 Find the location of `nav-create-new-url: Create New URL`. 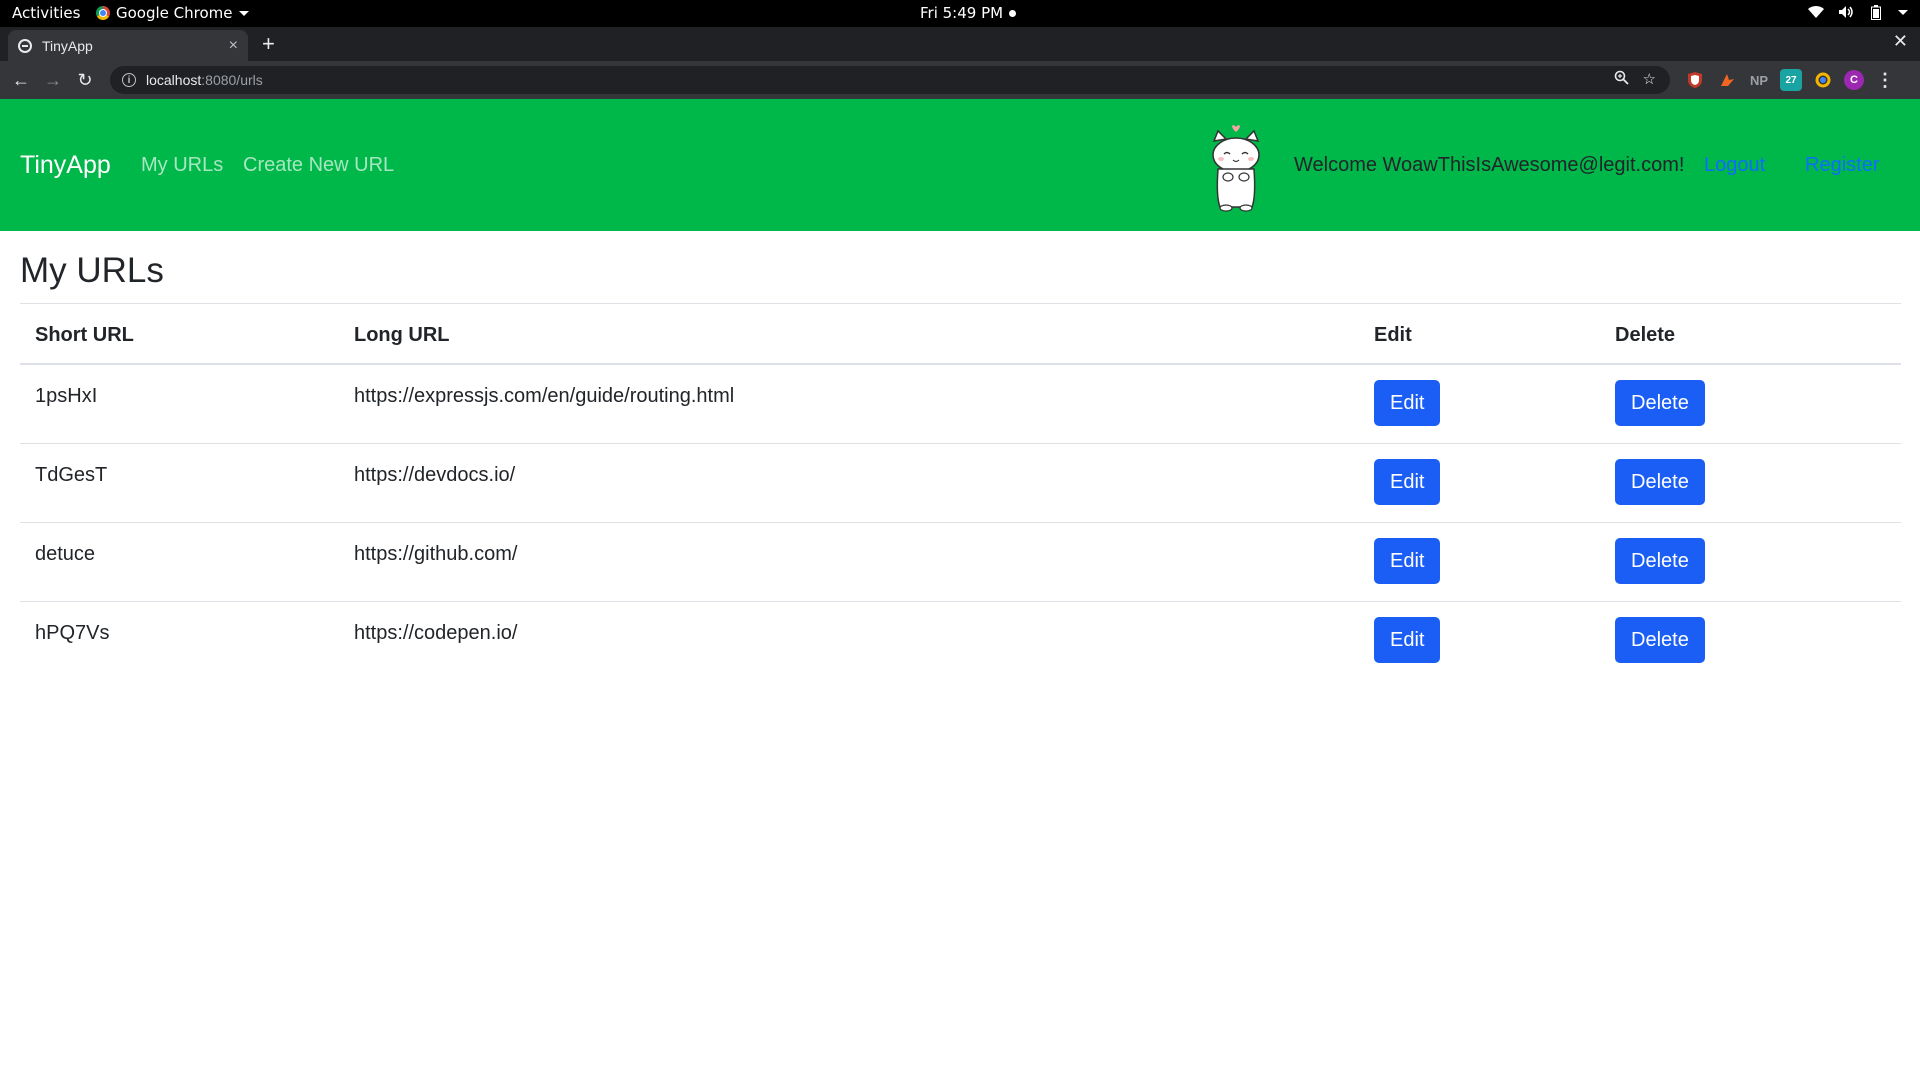

nav-create-new-url: Create New URL is located at coordinates (318, 165).